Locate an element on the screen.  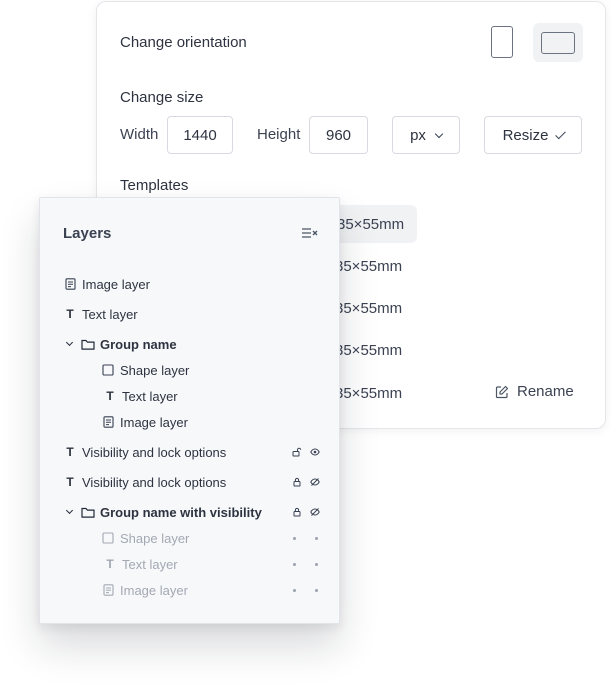
collapse-list-icon is located at coordinates (309, 233).